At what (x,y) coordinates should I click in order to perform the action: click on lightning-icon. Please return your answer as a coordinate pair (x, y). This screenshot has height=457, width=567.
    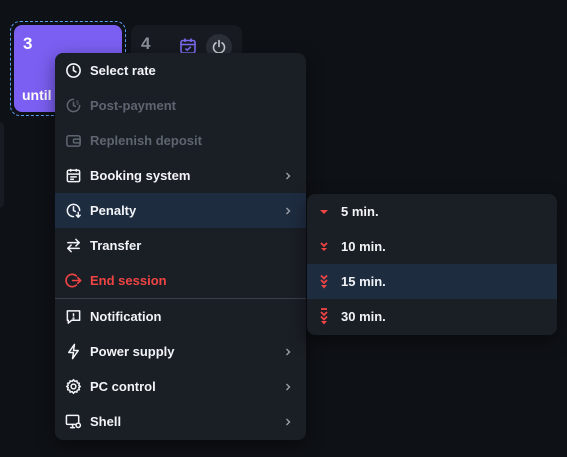
    Looking at the image, I should click on (73, 352).